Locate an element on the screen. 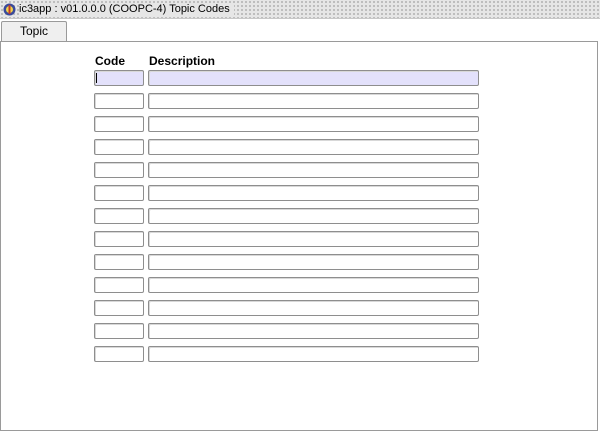 This screenshot has width=600, height=433. tab-topic-codes: Topic Codes is located at coordinates (34, 39).